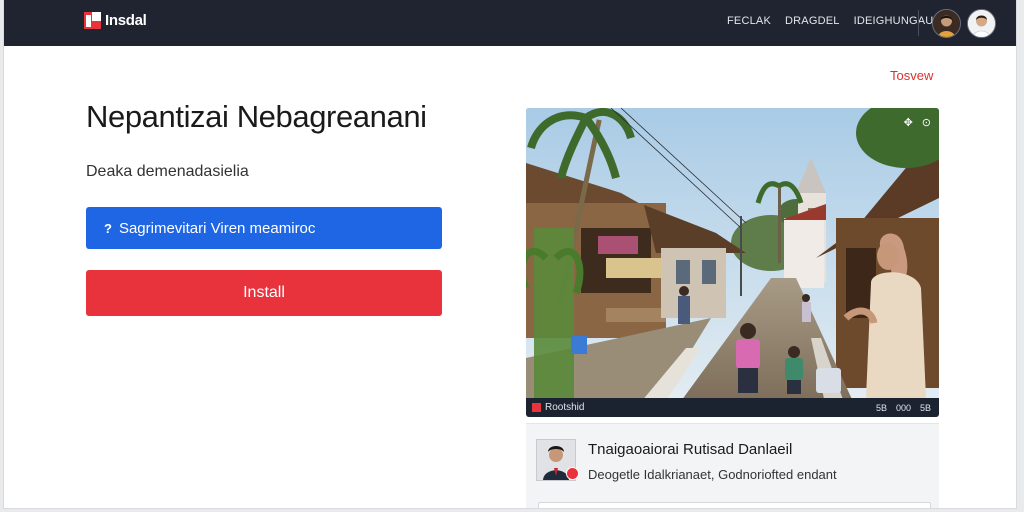 This screenshot has height=512, width=1024. I want to click on primary-action-label: Sagrimevitari Viren meamiroc, so click(217, 228).